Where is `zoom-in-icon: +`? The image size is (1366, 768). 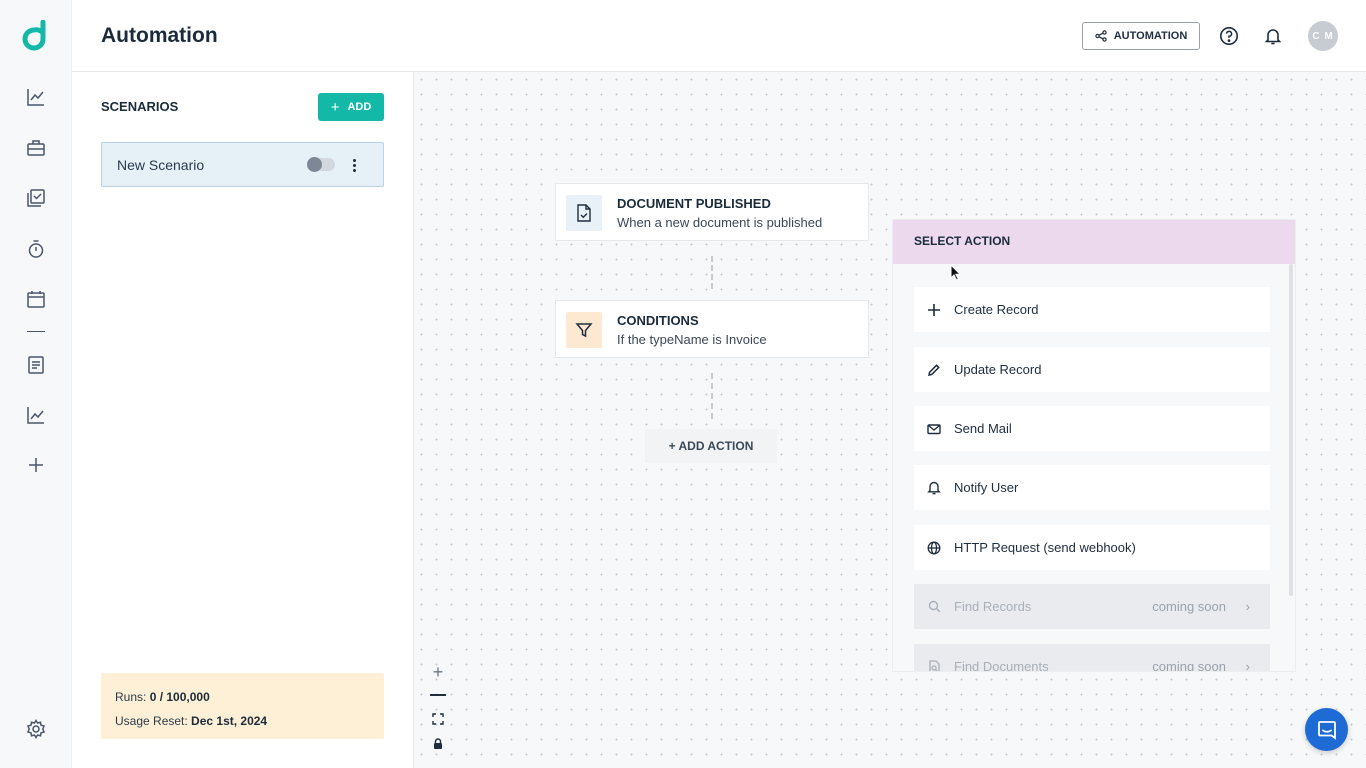 zoom-in-icon: + is located at coordinates (438, 672).